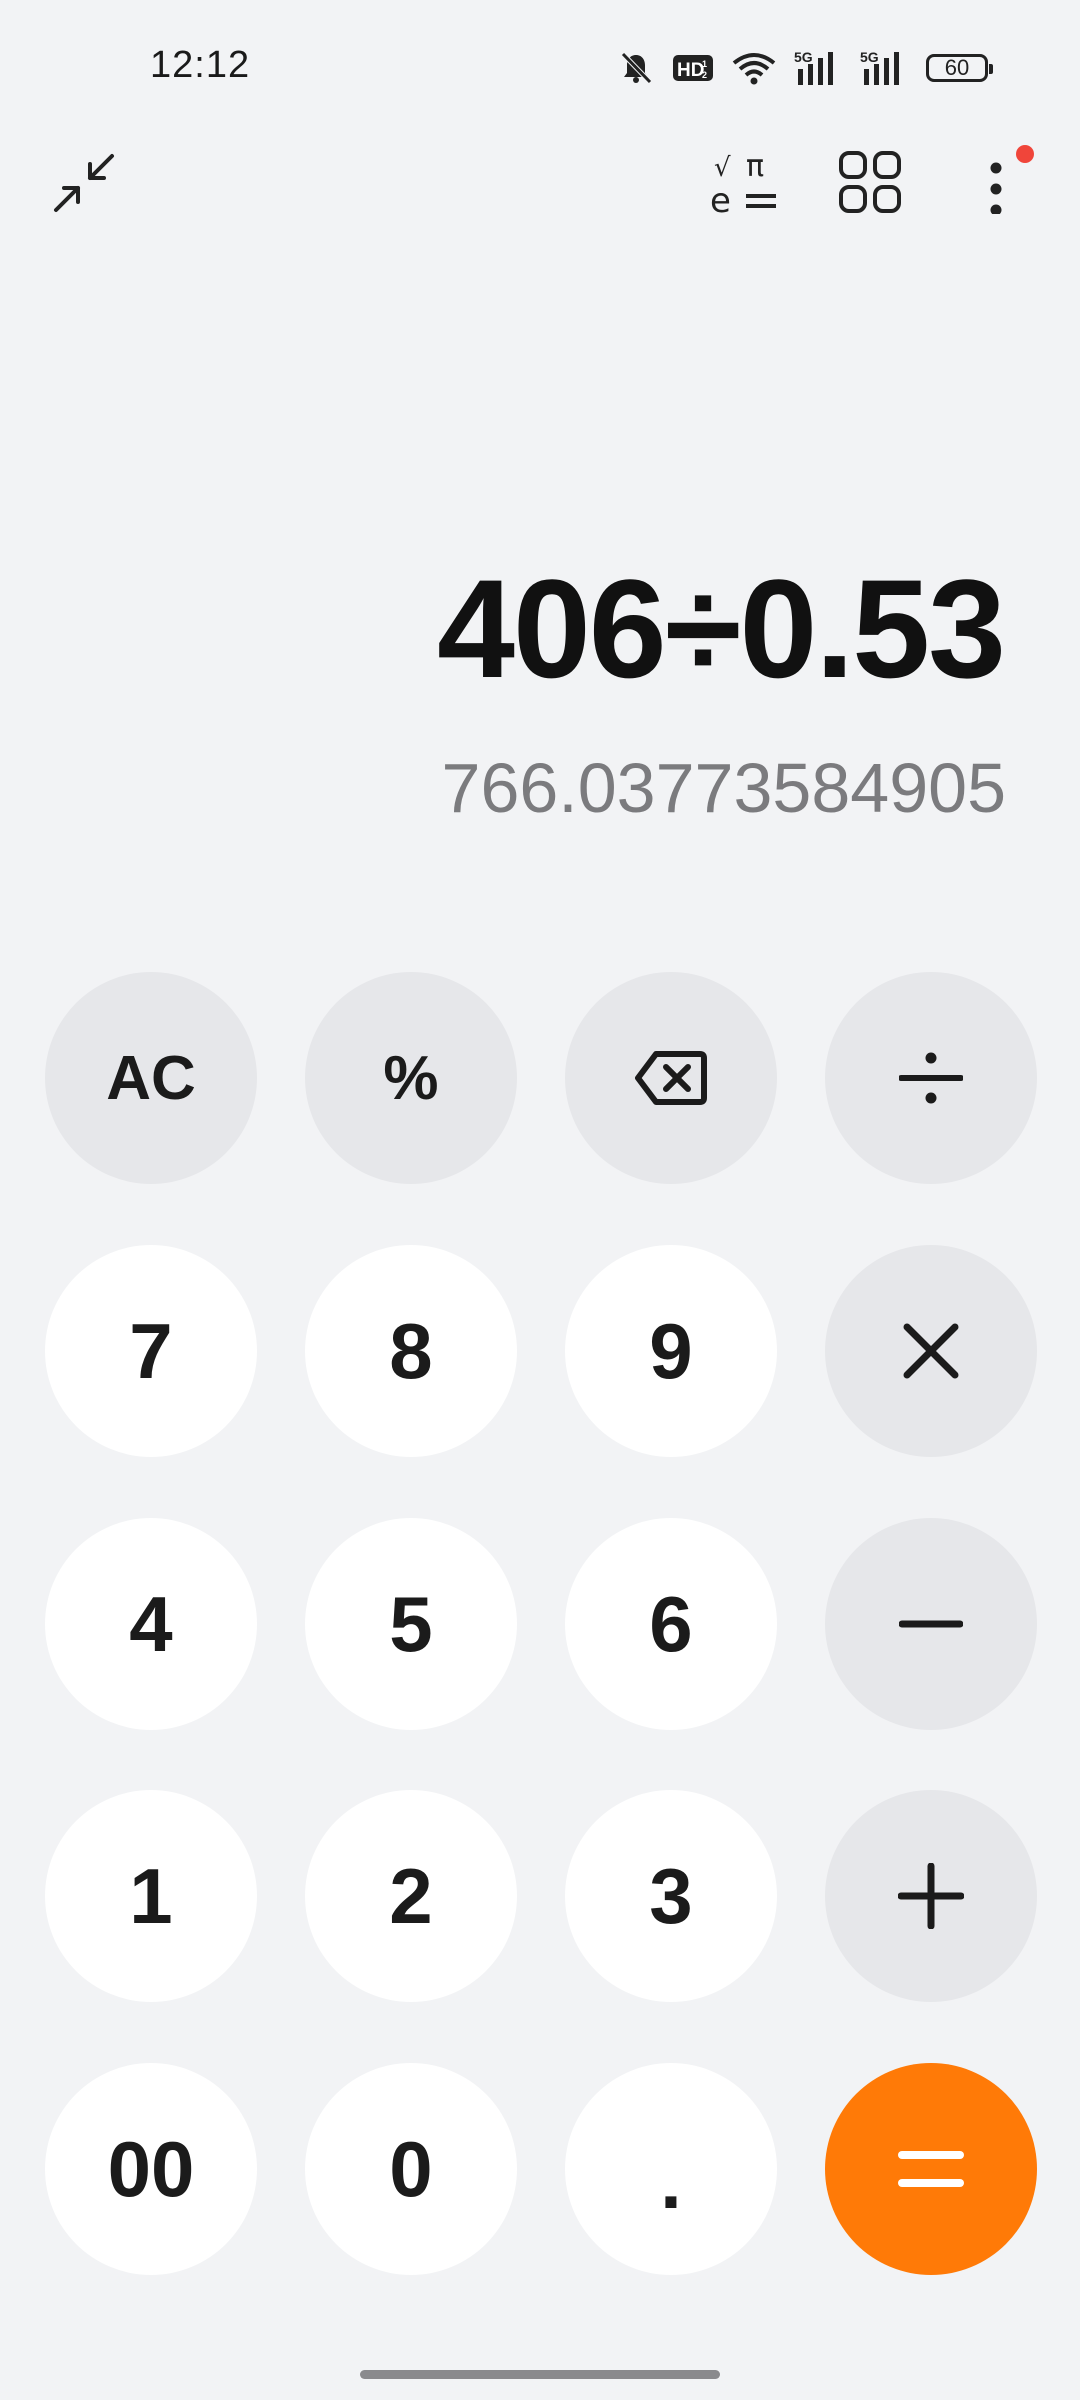 The height and width of the screenshot is (2400, 1080). What do you see at coordinates (151, 1896) in the screenshot?
I see `digit-1-button: 1` at bounding box center [151, 1896].